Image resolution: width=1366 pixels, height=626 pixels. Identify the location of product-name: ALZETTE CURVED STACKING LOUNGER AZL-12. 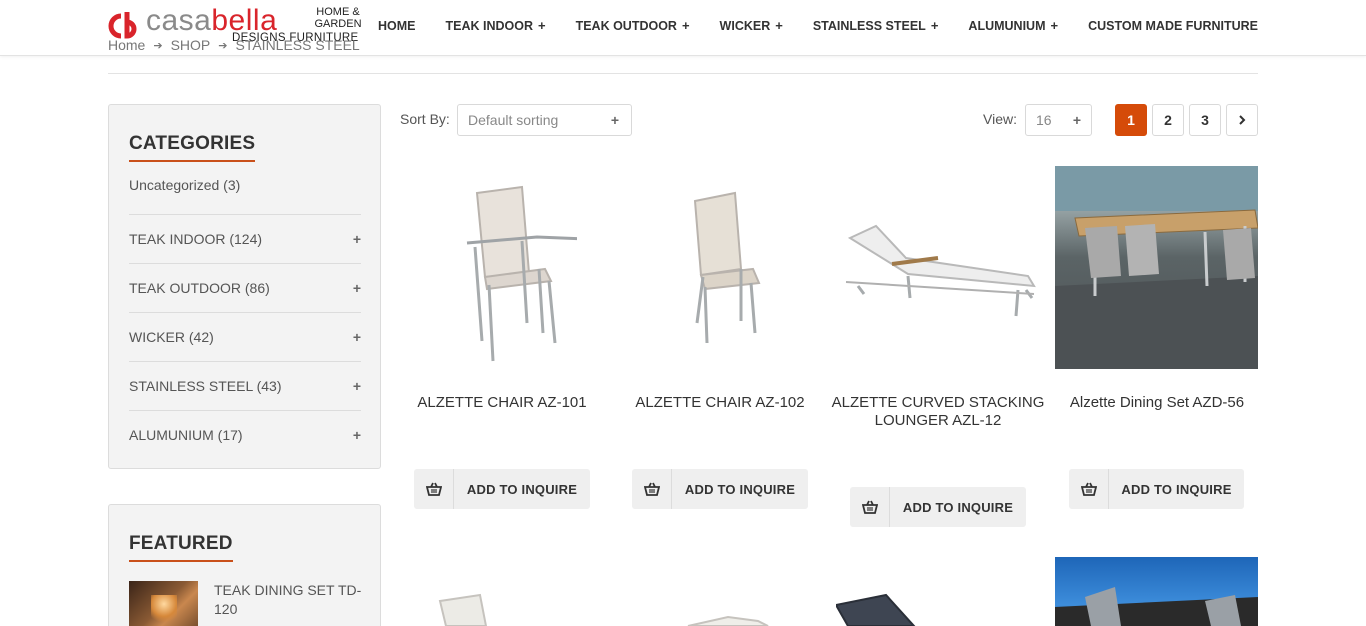
(938, 412).